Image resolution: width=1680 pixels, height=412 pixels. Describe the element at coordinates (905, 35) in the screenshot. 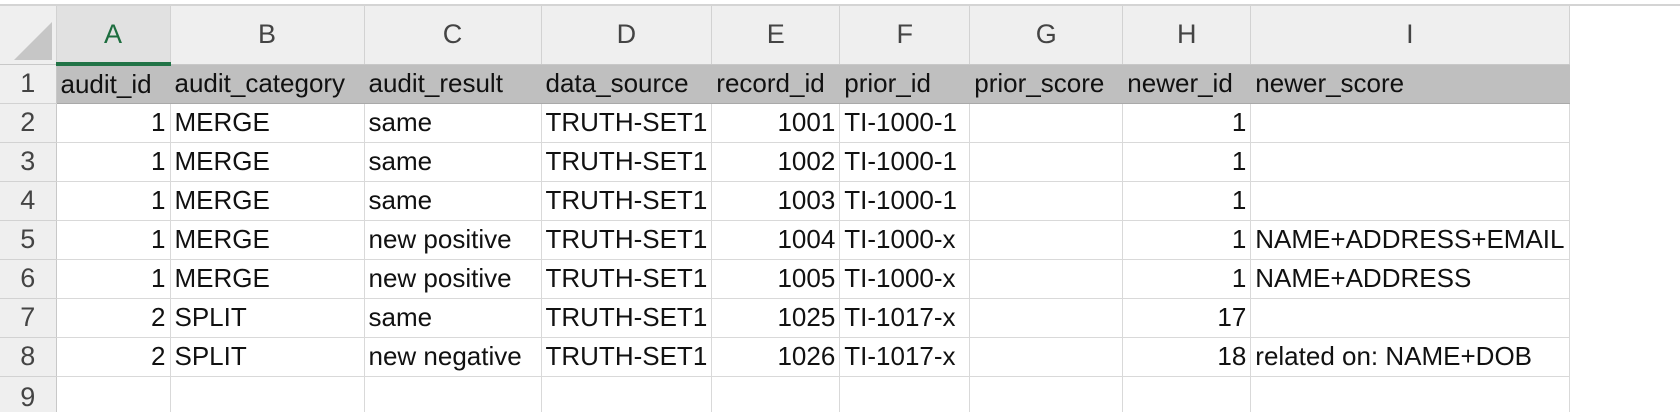

I see `column-header-f: F` at that location.